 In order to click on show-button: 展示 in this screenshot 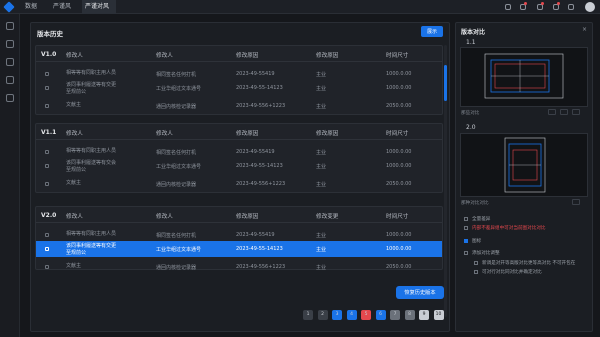, I will do `click(432, 31)`.